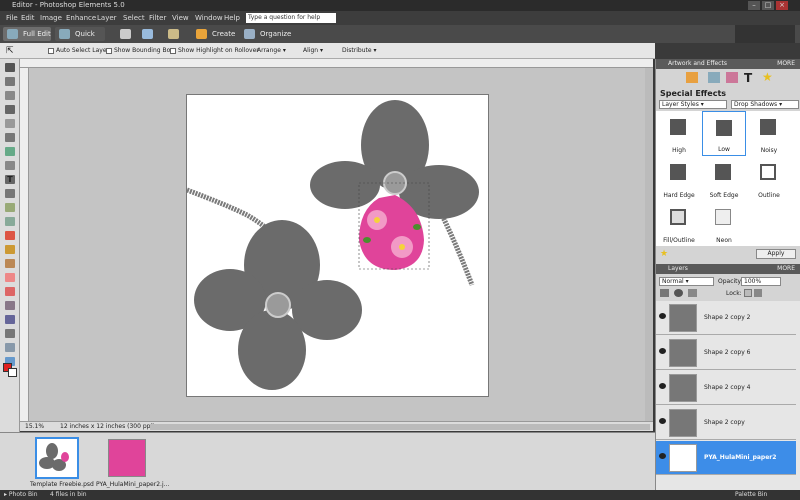 The image size is (800, 500). What do you see at coordinates (732, 77) in the screenshot?
I see `special-effects-icon` at bounding box center [732, 77].